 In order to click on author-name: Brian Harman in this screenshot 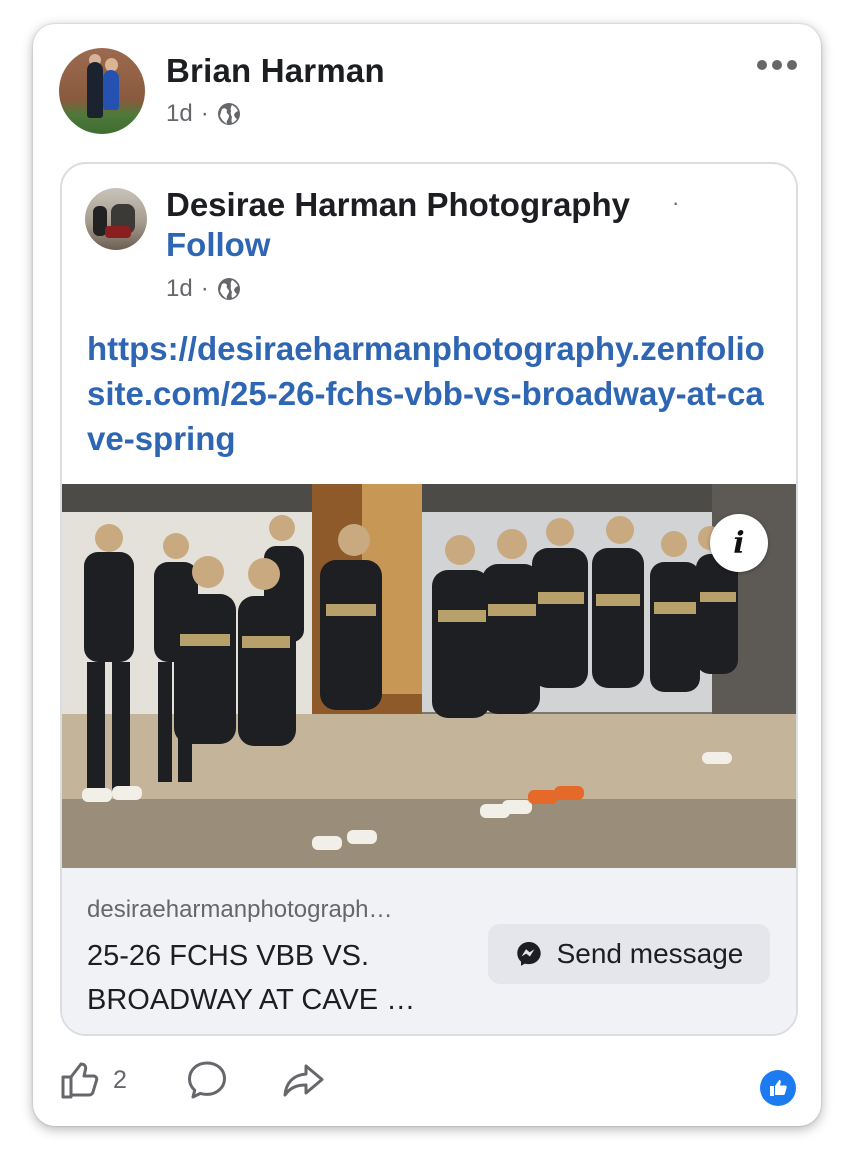, I will do `click(275, 71)`.